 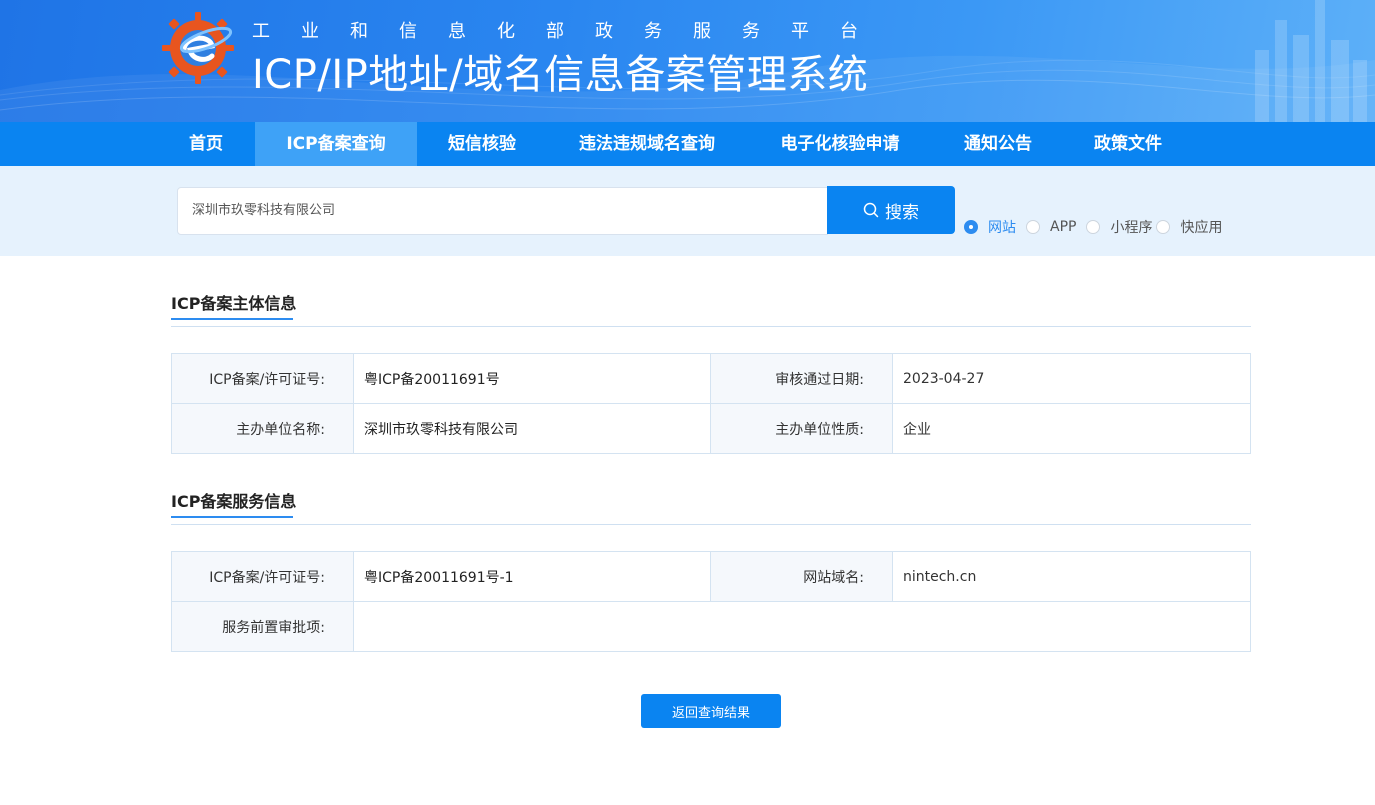 I want to click on label-approval-date: 审核通过日期:, so click(x=801, y=378).